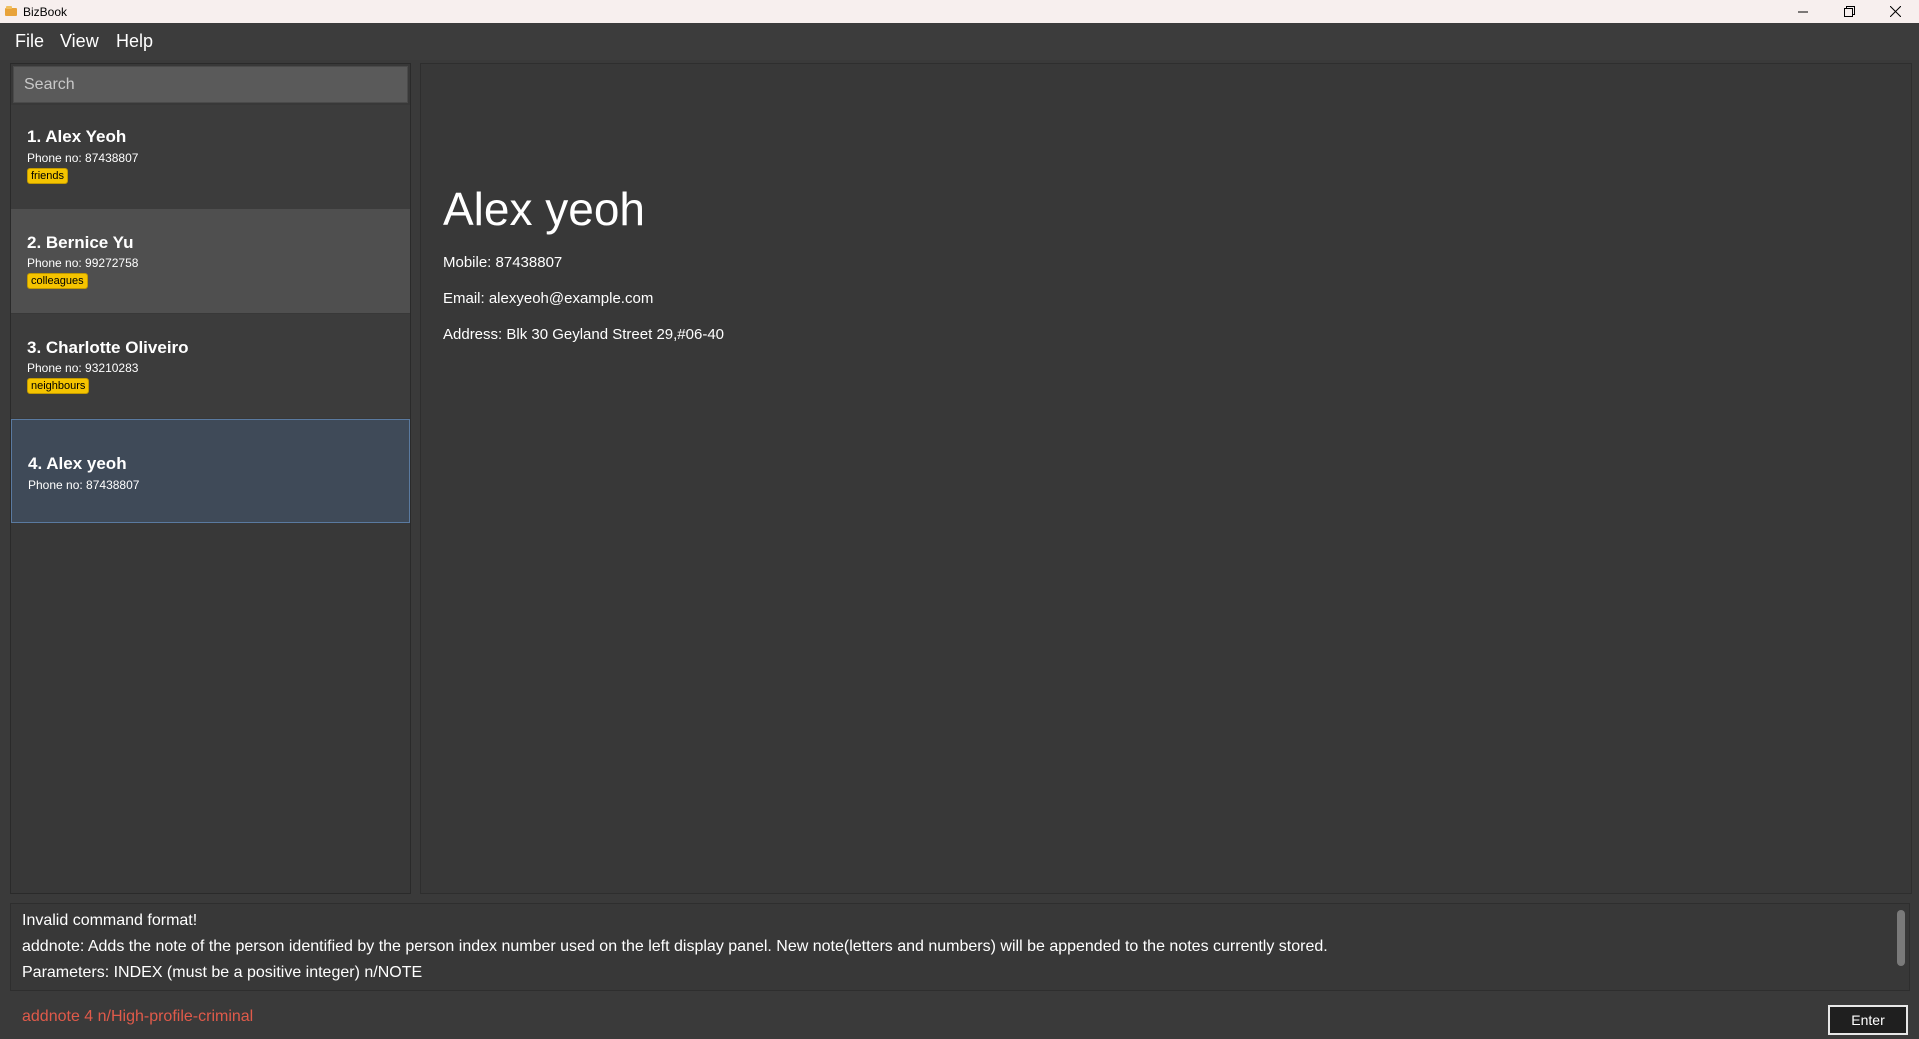  Describe the element at coordinates (584, 334) in the screenshot. I see `detail-address: Address: Blk 30 Geyland Street 29,#06-40` at that location.